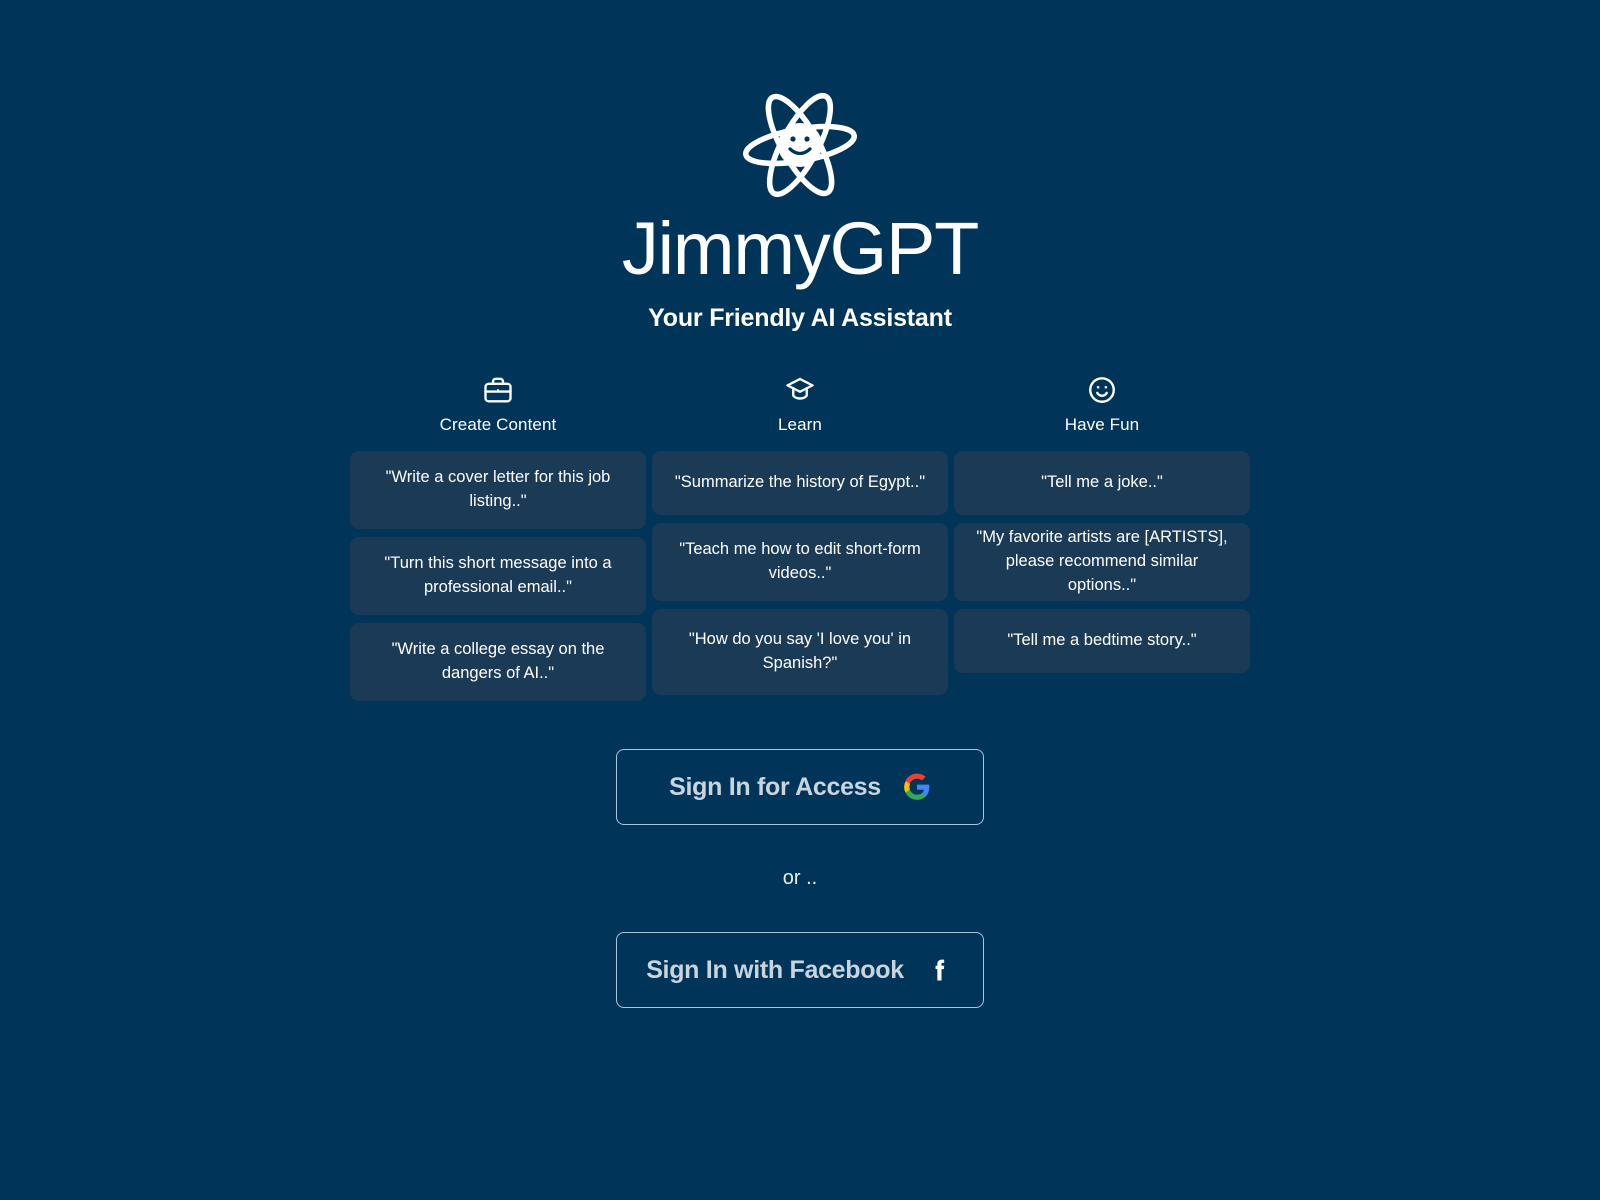 This screenshot has width=1600, height=1200. I want to click on google-g-icon, so click(917, 787).